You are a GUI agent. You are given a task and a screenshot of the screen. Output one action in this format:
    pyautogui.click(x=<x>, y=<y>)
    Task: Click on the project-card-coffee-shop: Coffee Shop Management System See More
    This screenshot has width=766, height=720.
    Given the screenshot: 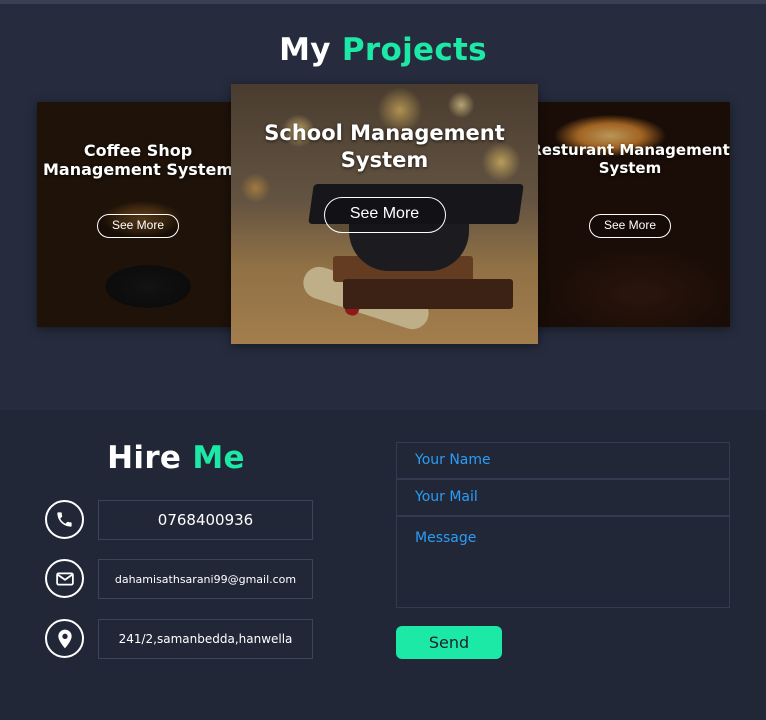 What is the action you would take?
    pyautogui.click(x=138, y=214)
    